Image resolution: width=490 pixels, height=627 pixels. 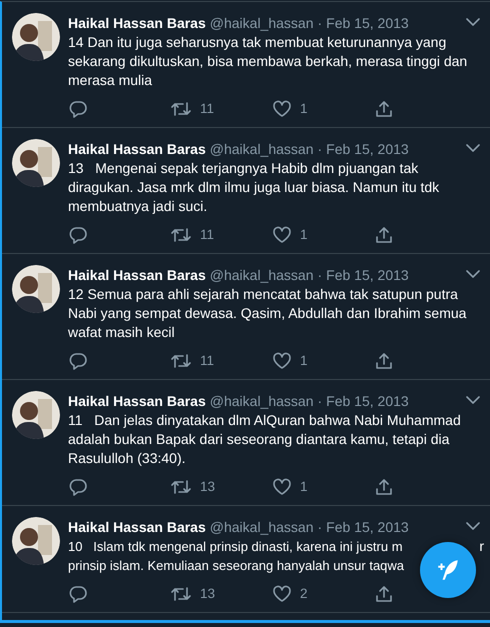 What do you see at coordinates (268, 313) in the screenshot?
I see `tweet-text: 12 Semua para ahli sejarah mencatat bahwa tak satupun putra Nabi yang sempat dewasa. Qasim, Abdullah dan Ibrahim semua wafat masih kecil` at bounding box center [268, 313].